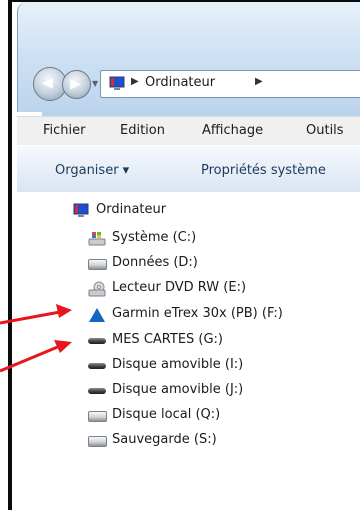 The height and width of the screenshot is (510, 360). Describe the element at coordinates (230, 84) in the screenshot. I see `address-bar: ▶ Ordinateur ▶` at that location.